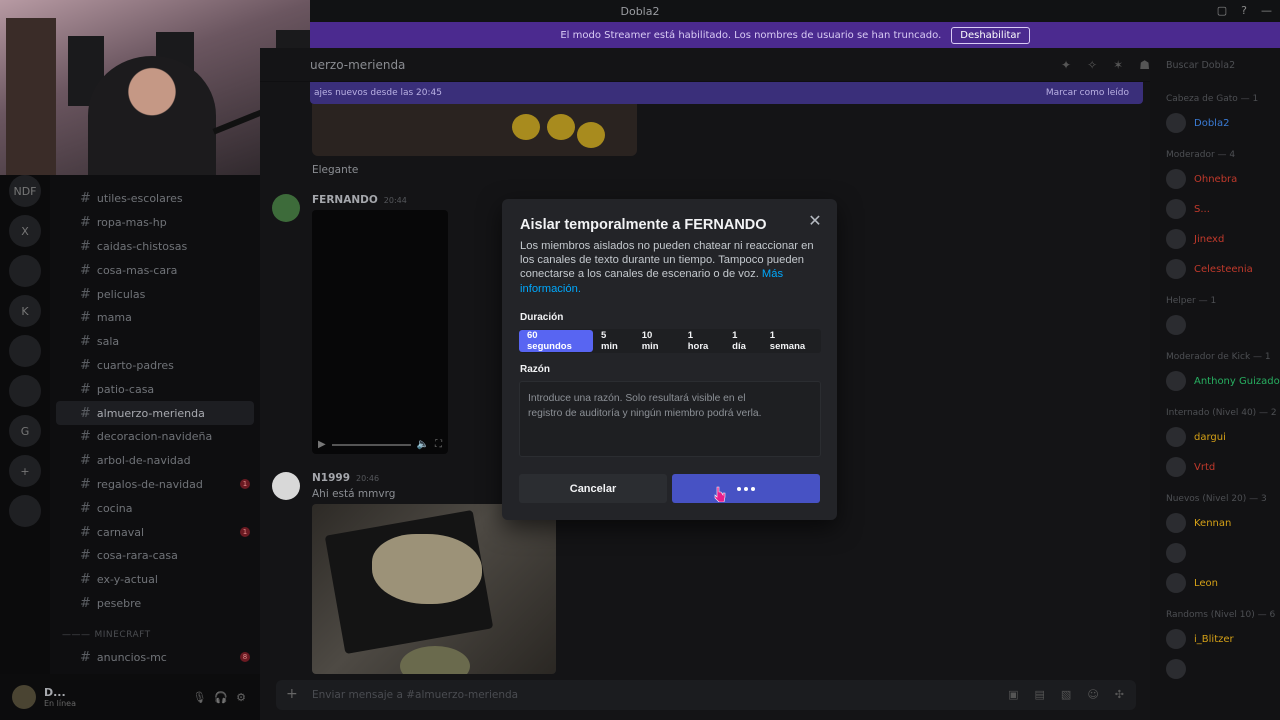 This screenshot has width=1280, height=720. Describe the element at coordinates (1087, 93) in the screenshot. I see `mark-read-button: Marcar como leído` at that location.